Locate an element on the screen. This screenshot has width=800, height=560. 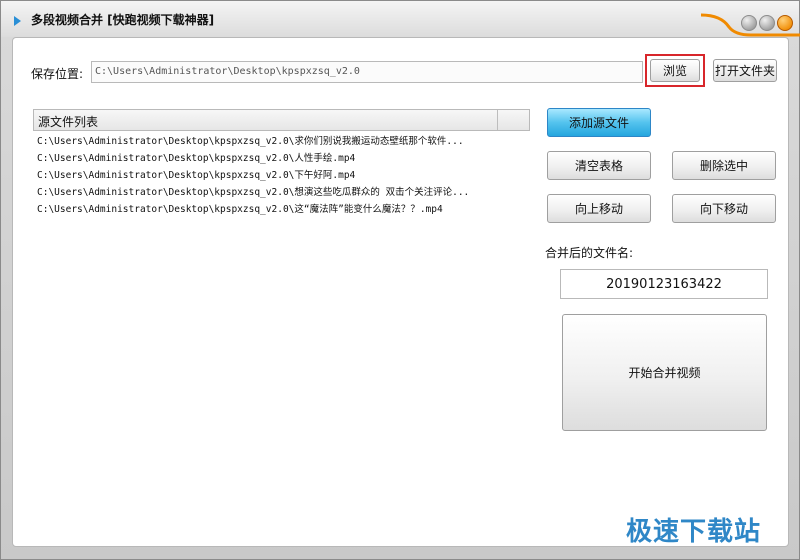
column-divider is located at coordinates (497, 120).